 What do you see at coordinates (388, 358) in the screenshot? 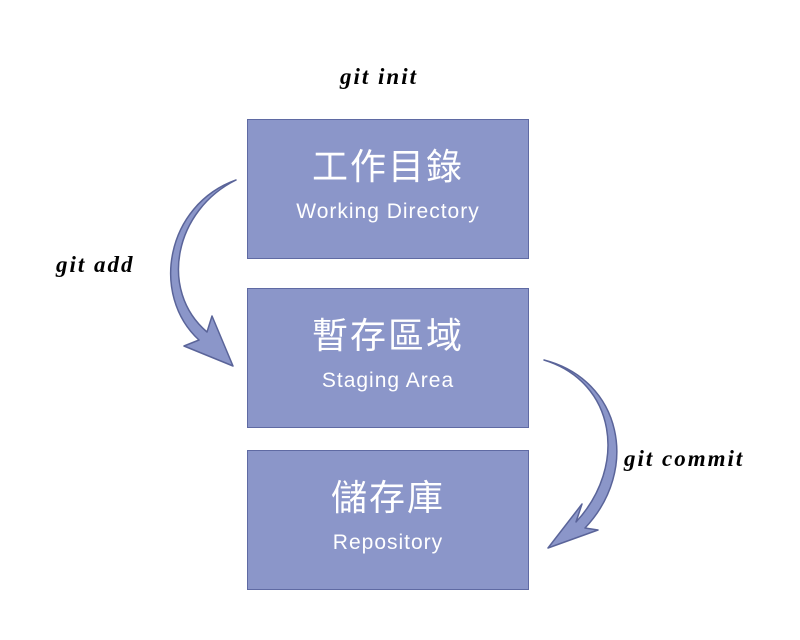
I see `staging-area-box: 暫存區域 Staging Area` at bounding box center [388, 358].